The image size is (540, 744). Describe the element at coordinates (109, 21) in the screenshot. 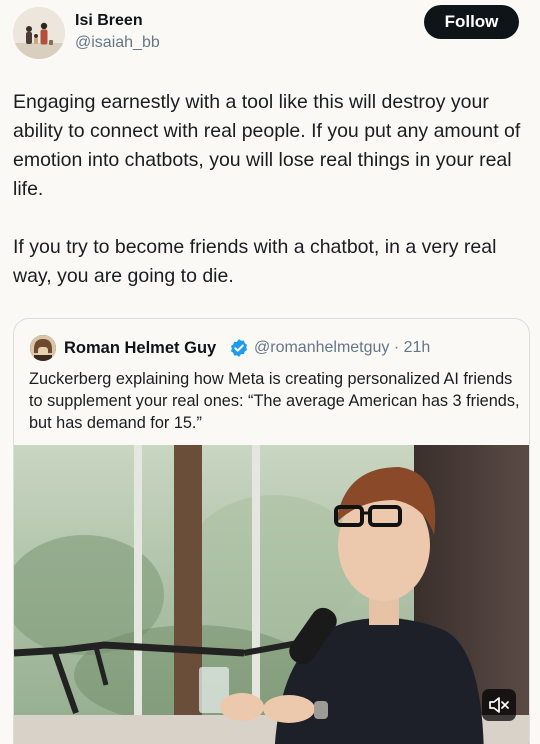

I see `author-name: Isi Breen` at that location.